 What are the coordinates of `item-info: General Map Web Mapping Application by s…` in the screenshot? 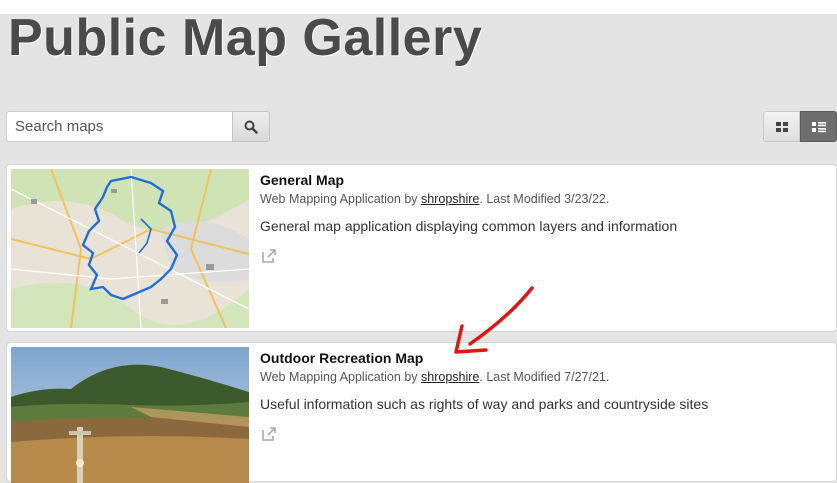 It's located at (543, 218).